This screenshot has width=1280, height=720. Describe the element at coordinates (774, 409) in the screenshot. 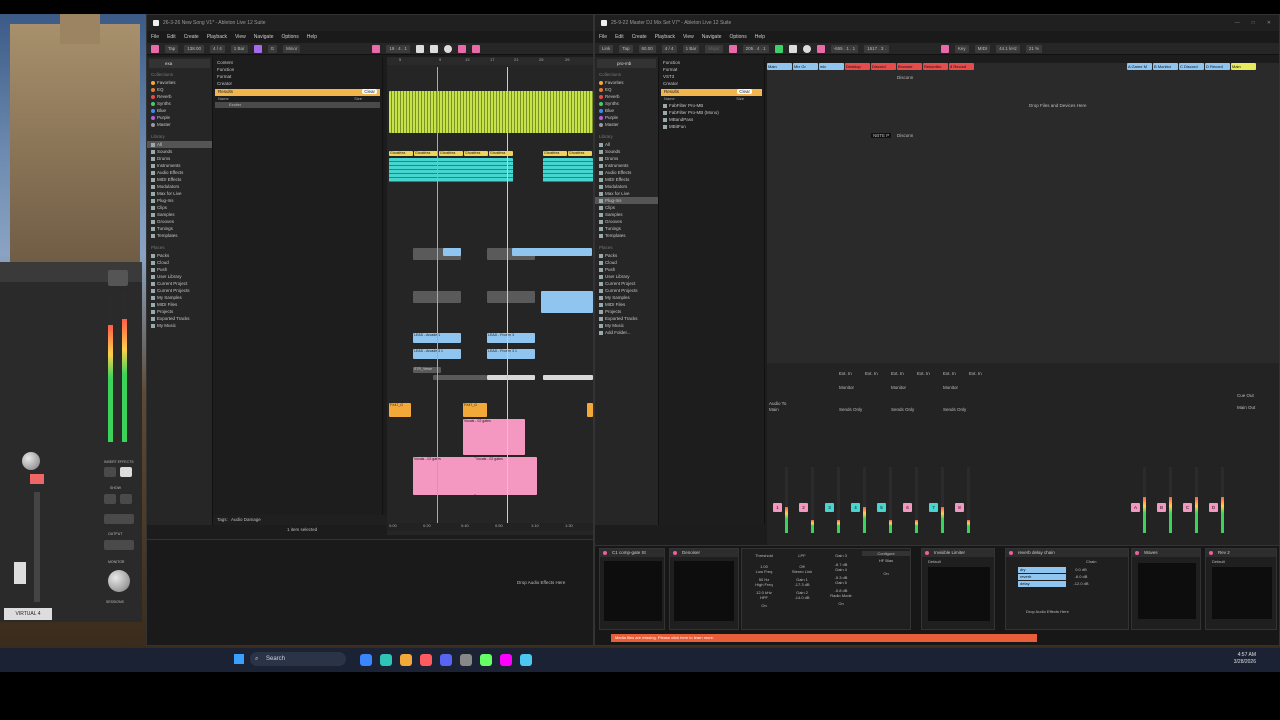

I see `main-audio-to-value: Main` at that location.